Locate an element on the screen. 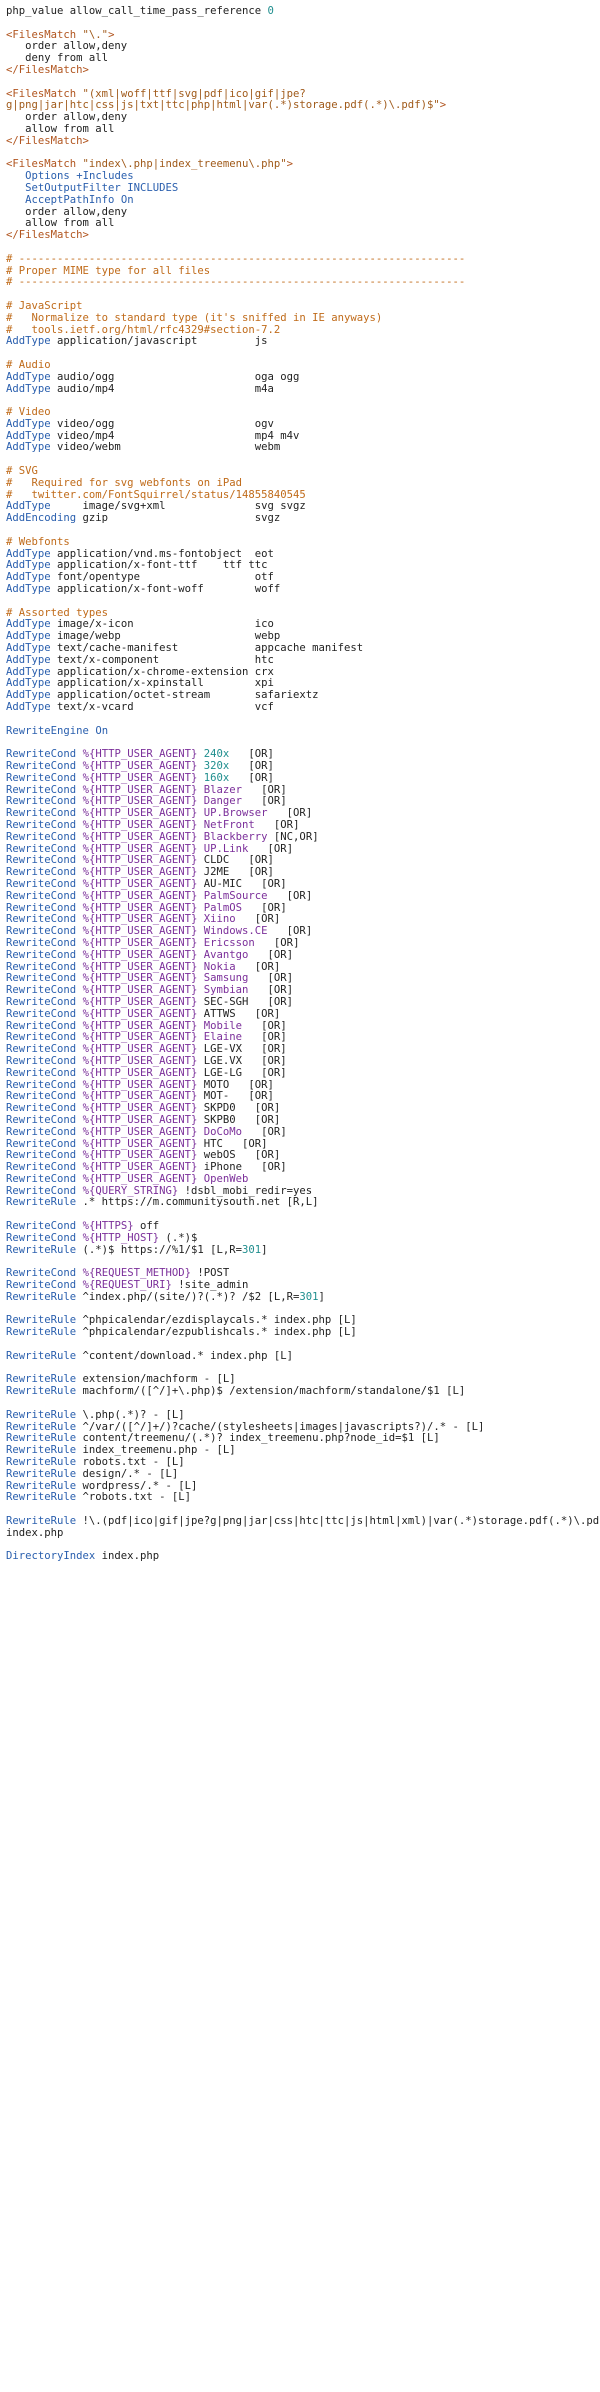  code-token-text: LGE-VX [OR] is located at coordinates (242, 1049).